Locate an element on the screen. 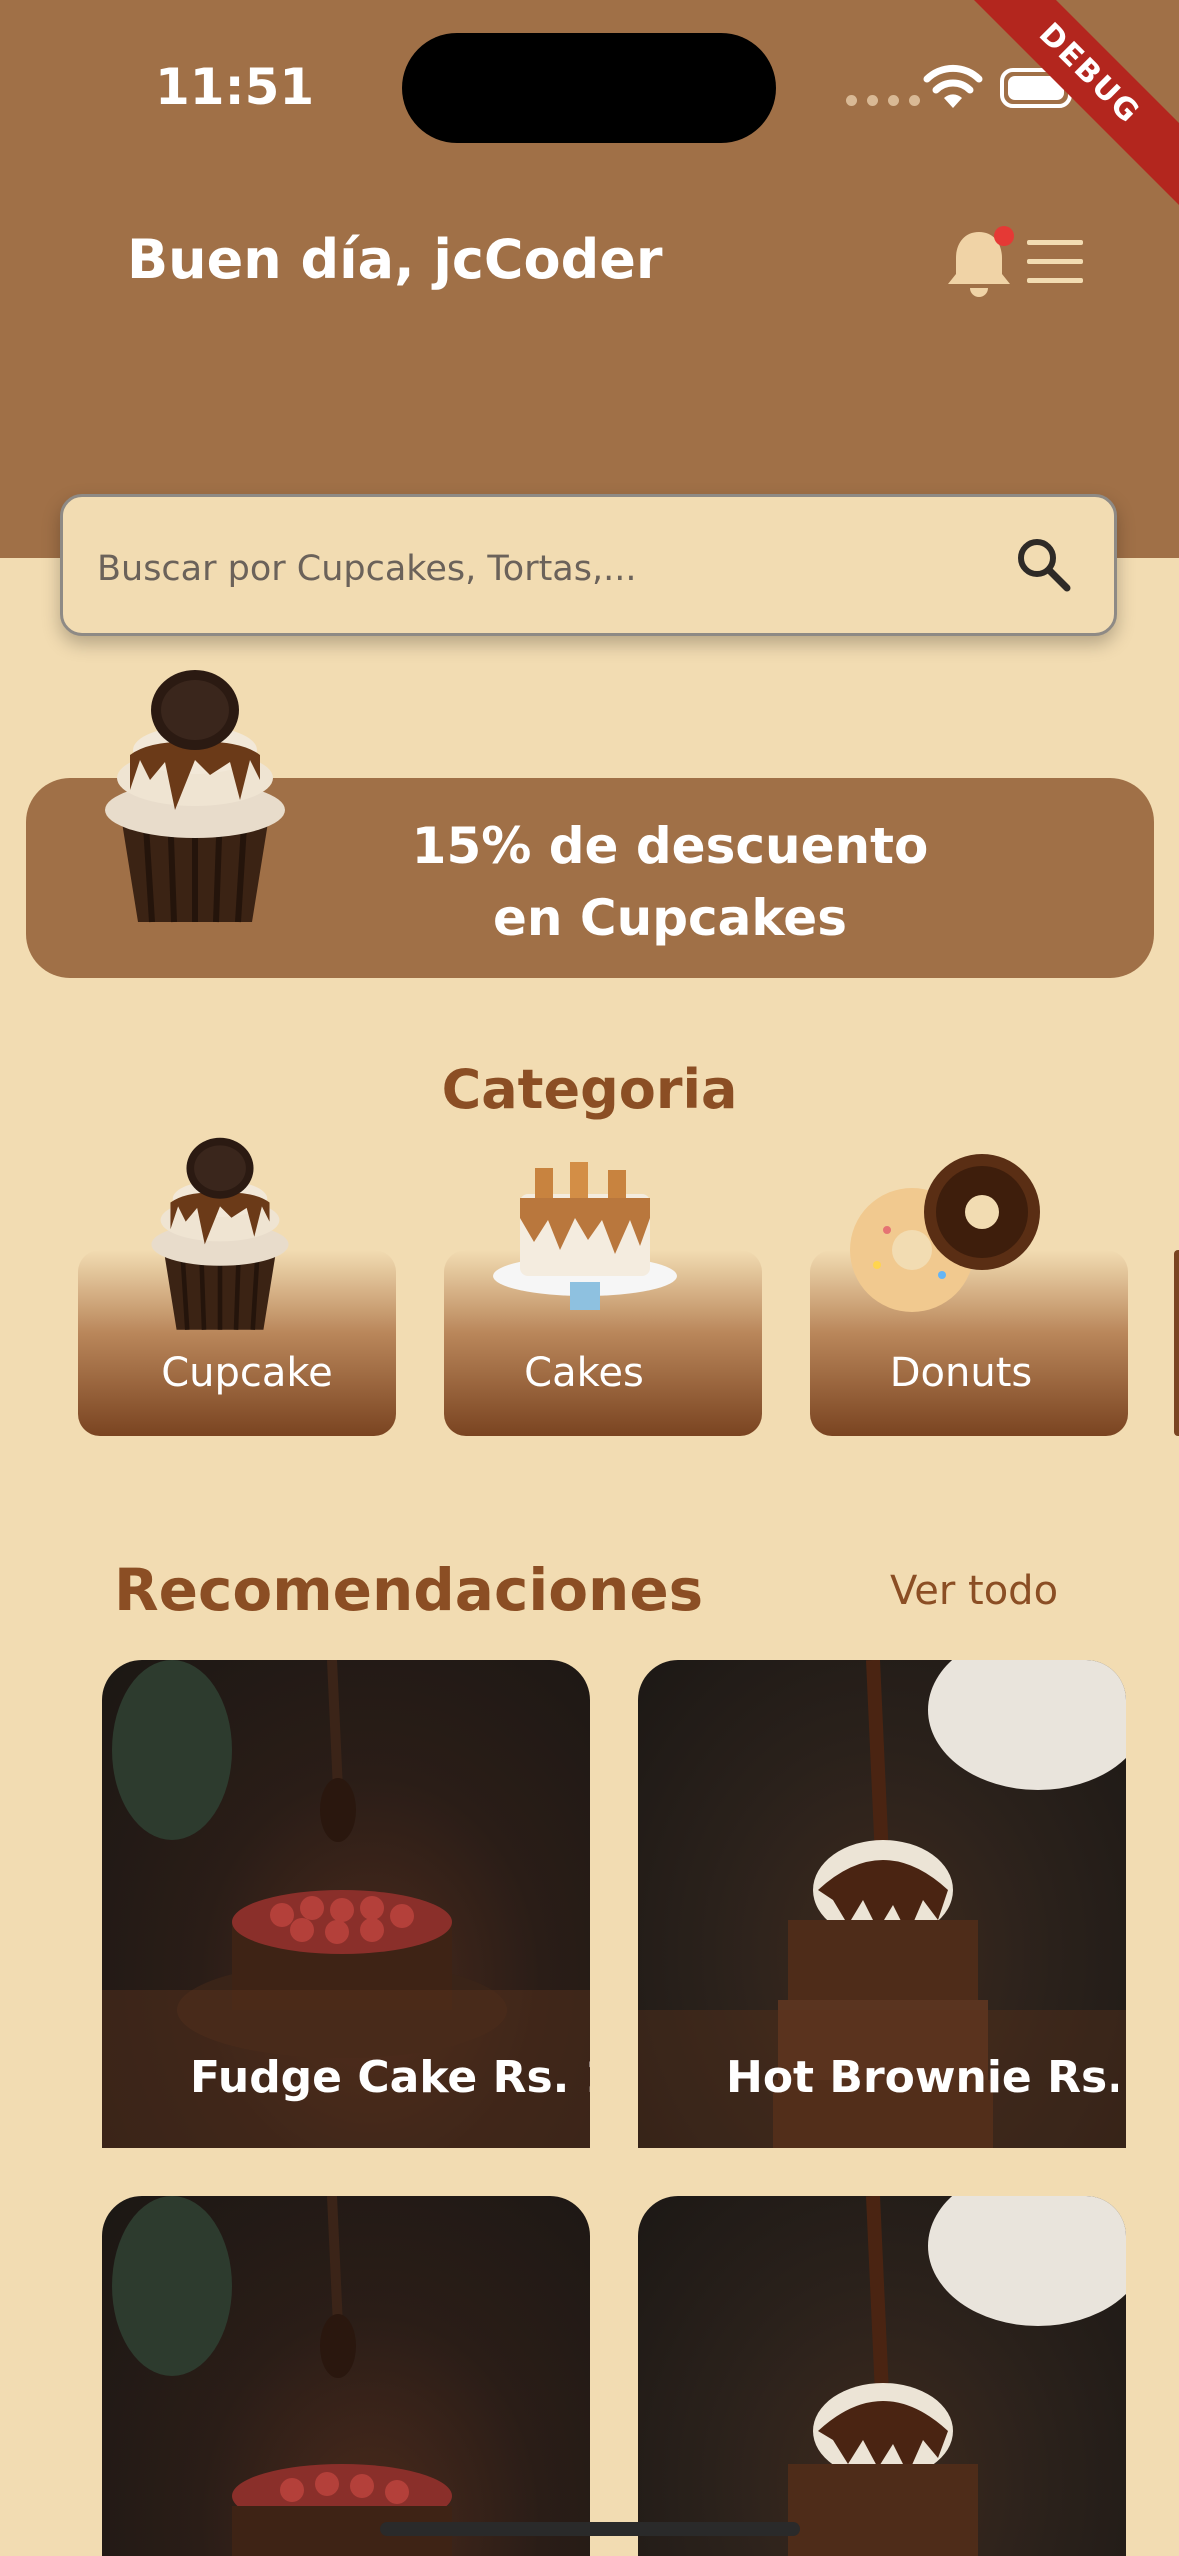 The image size is (1179, 2556). home-indicator is located at coordinates (590, 2529).